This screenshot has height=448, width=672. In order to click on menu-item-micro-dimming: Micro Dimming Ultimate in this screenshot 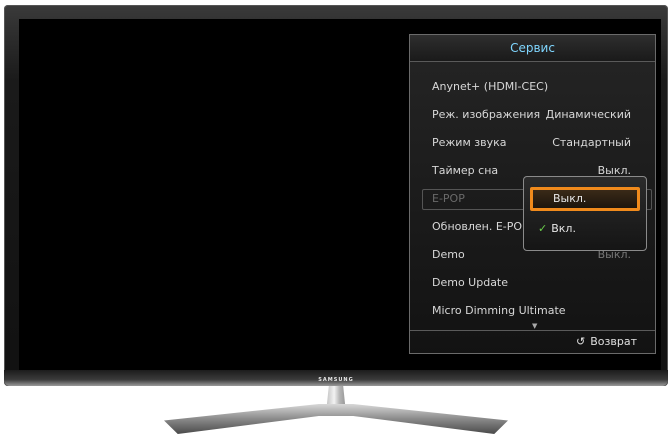, I will do `click(532, 311)`.